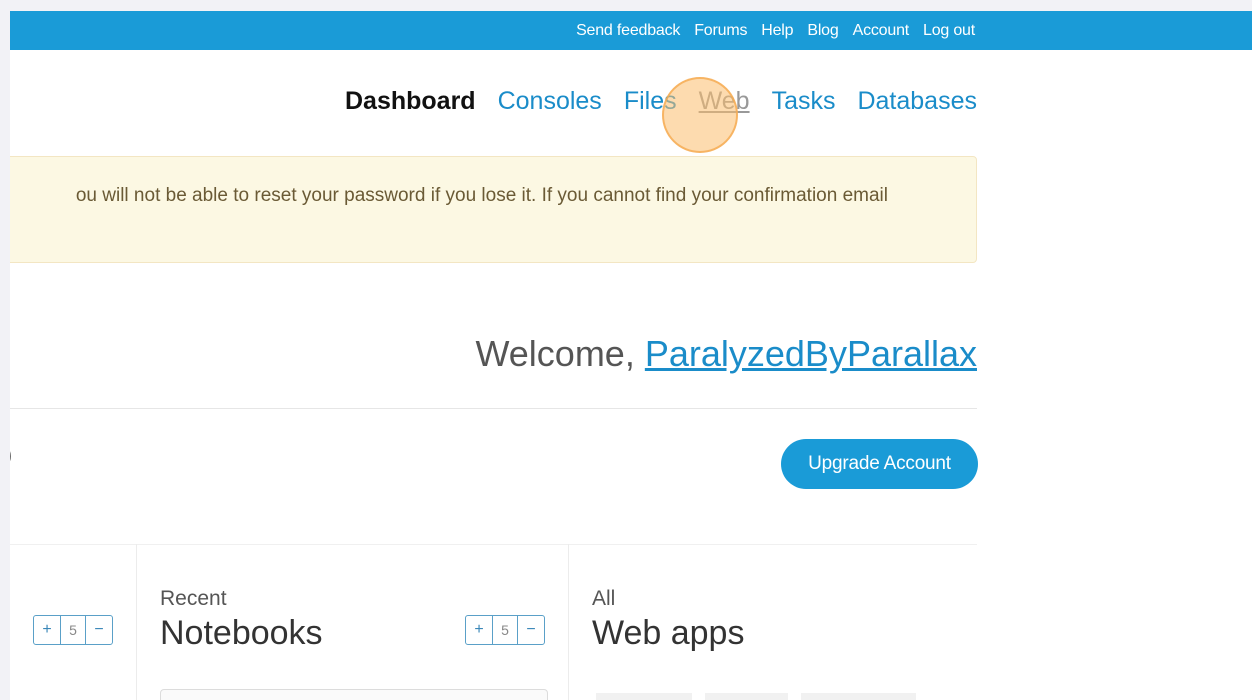 The width and height of the screenshot is (1252, 700). Describe the element at coordinates (822, 31) in the screenshot. I see `blog-link: Blog` at that location.